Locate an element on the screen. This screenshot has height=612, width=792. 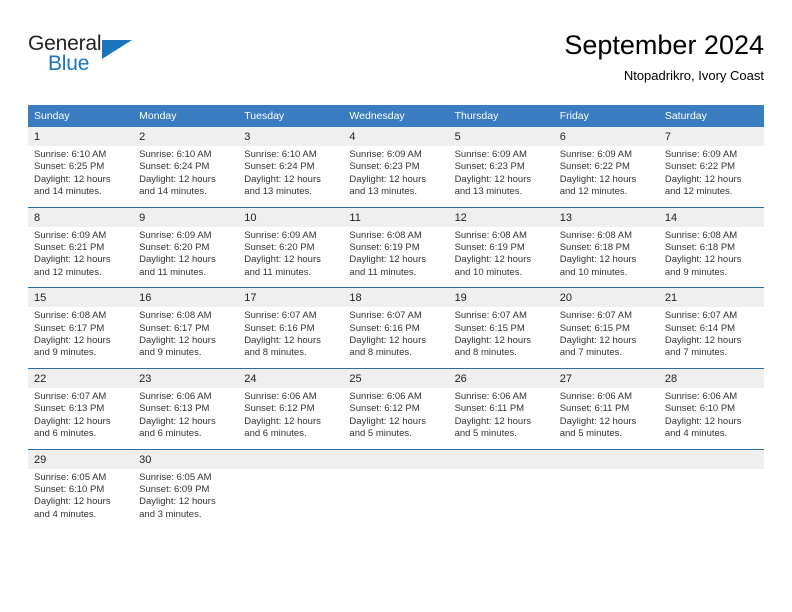
day-number: 21 is located at coordinates (711, 297).